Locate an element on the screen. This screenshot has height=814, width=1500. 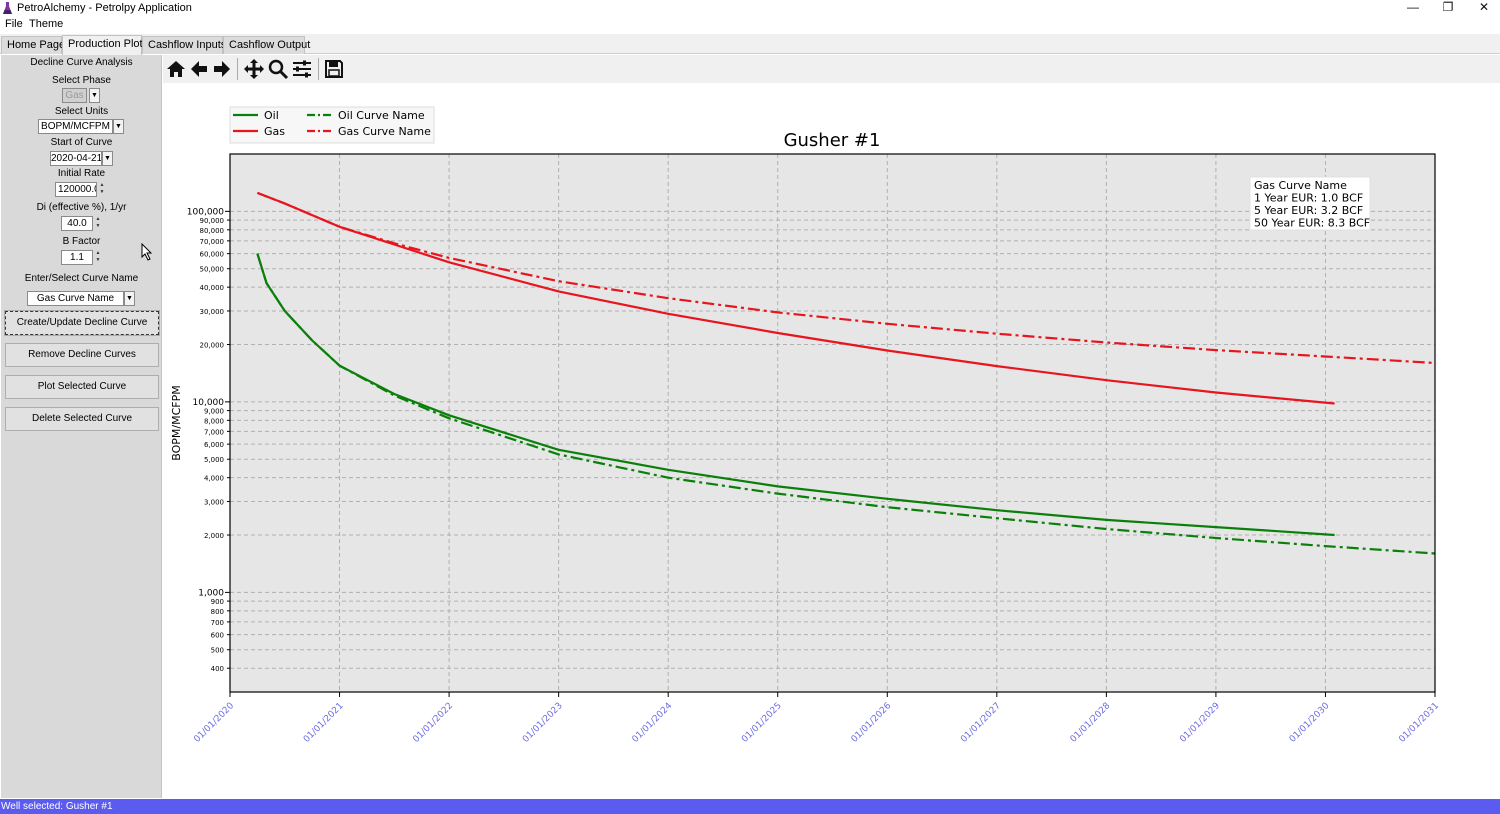
close-button: ✕ is located at coordinates (1483, 8).